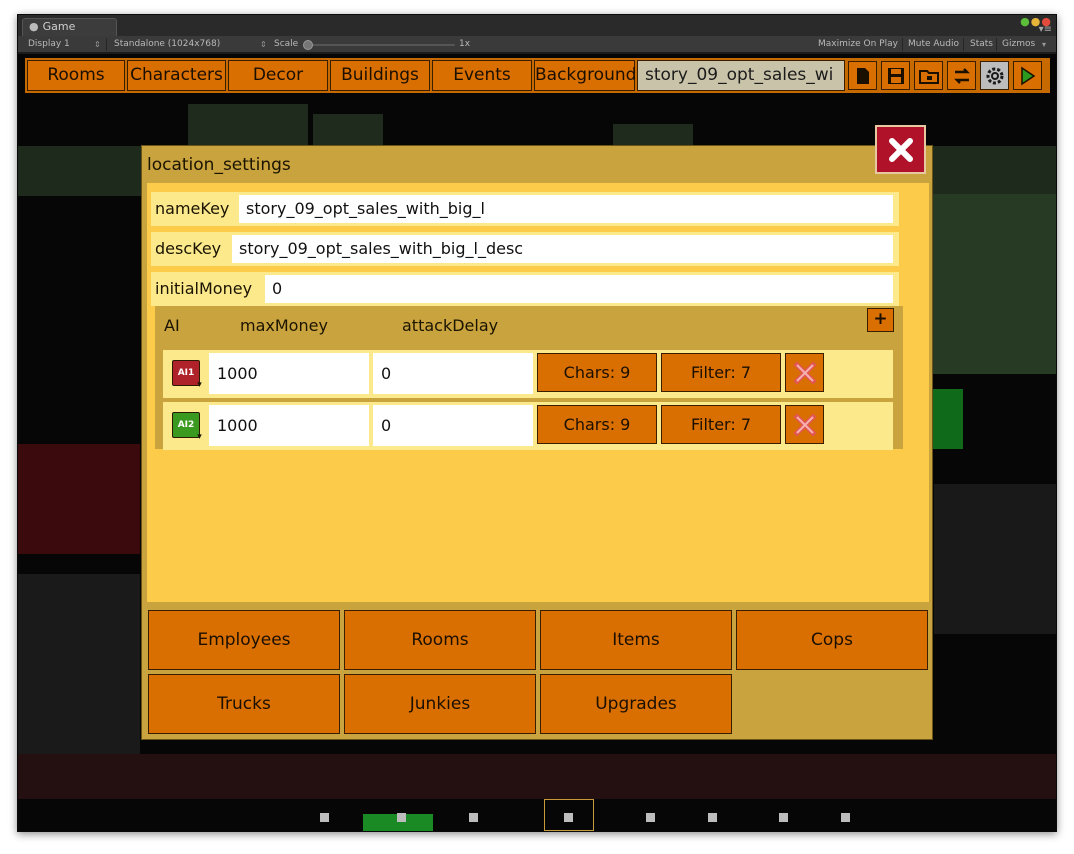 The height and width of the screenshot is (854, 1074). Describe the element at coordinates (187, 427) in the screenshot. I see `ai-badge-icon: AI2 ▾` at that location.